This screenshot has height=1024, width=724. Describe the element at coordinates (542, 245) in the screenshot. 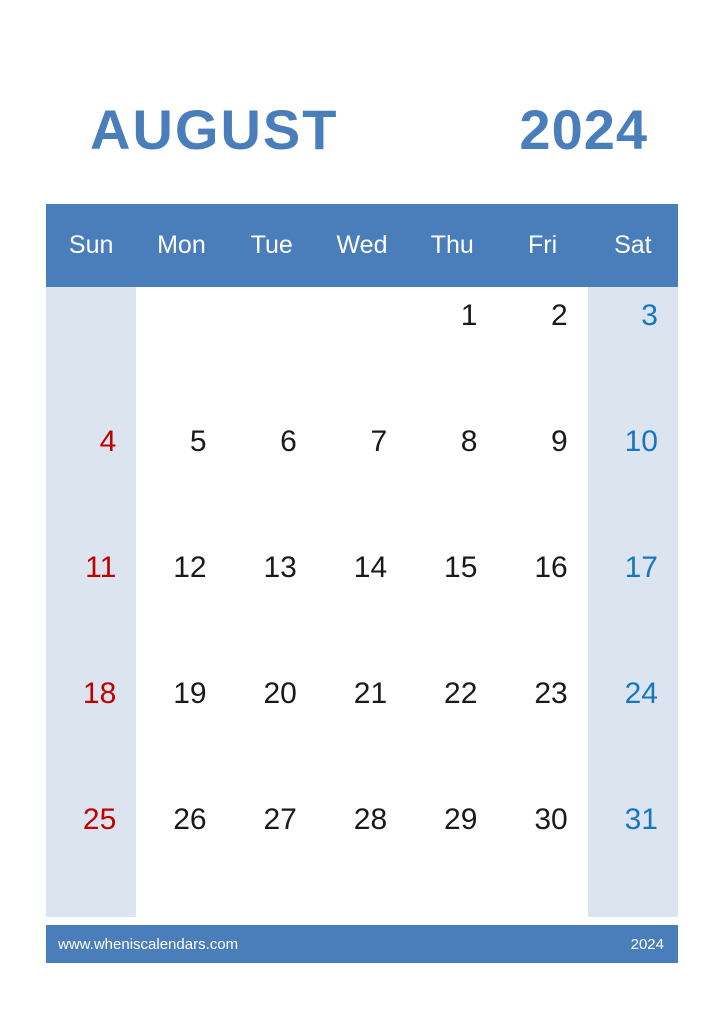

I see `weekday-header-fri: Fri` at that location.